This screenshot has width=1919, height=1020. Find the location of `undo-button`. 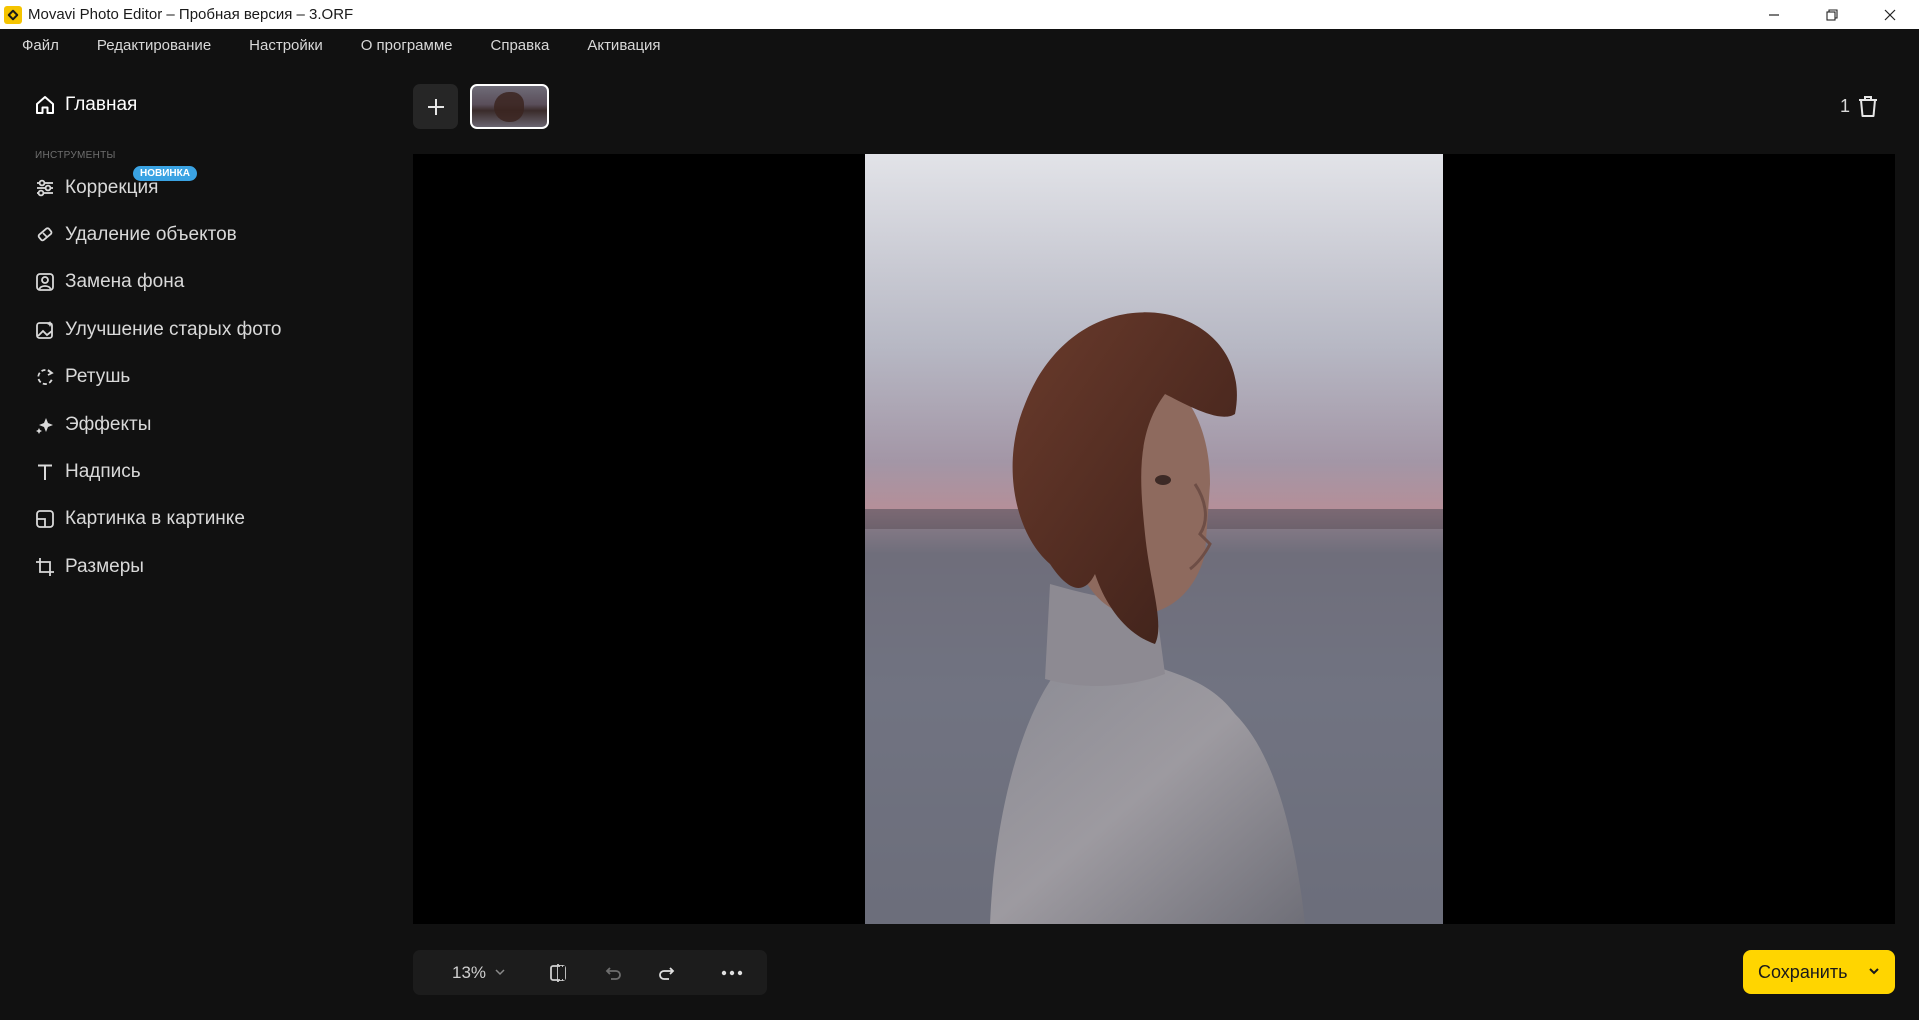

undo-button is located at coordinates (613, 973).